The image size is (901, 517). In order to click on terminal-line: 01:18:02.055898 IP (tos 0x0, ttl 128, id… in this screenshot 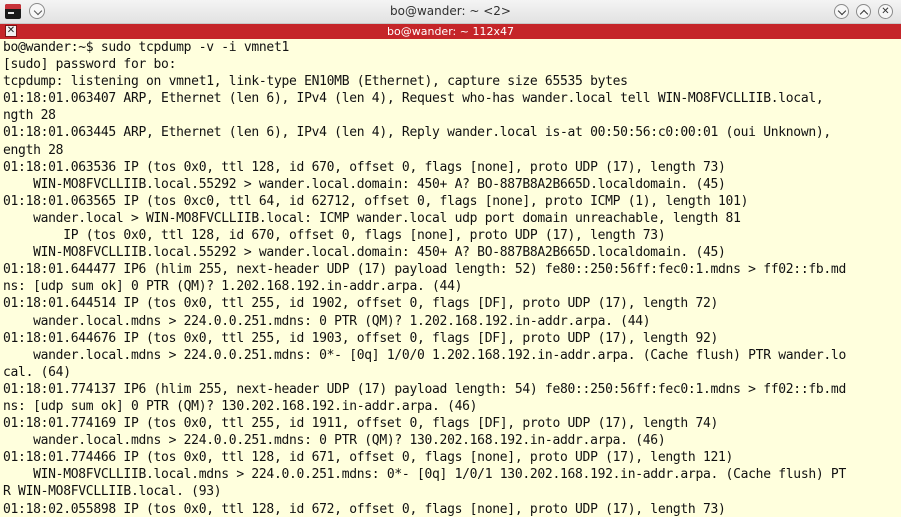, I will do `click(364, 509)`.